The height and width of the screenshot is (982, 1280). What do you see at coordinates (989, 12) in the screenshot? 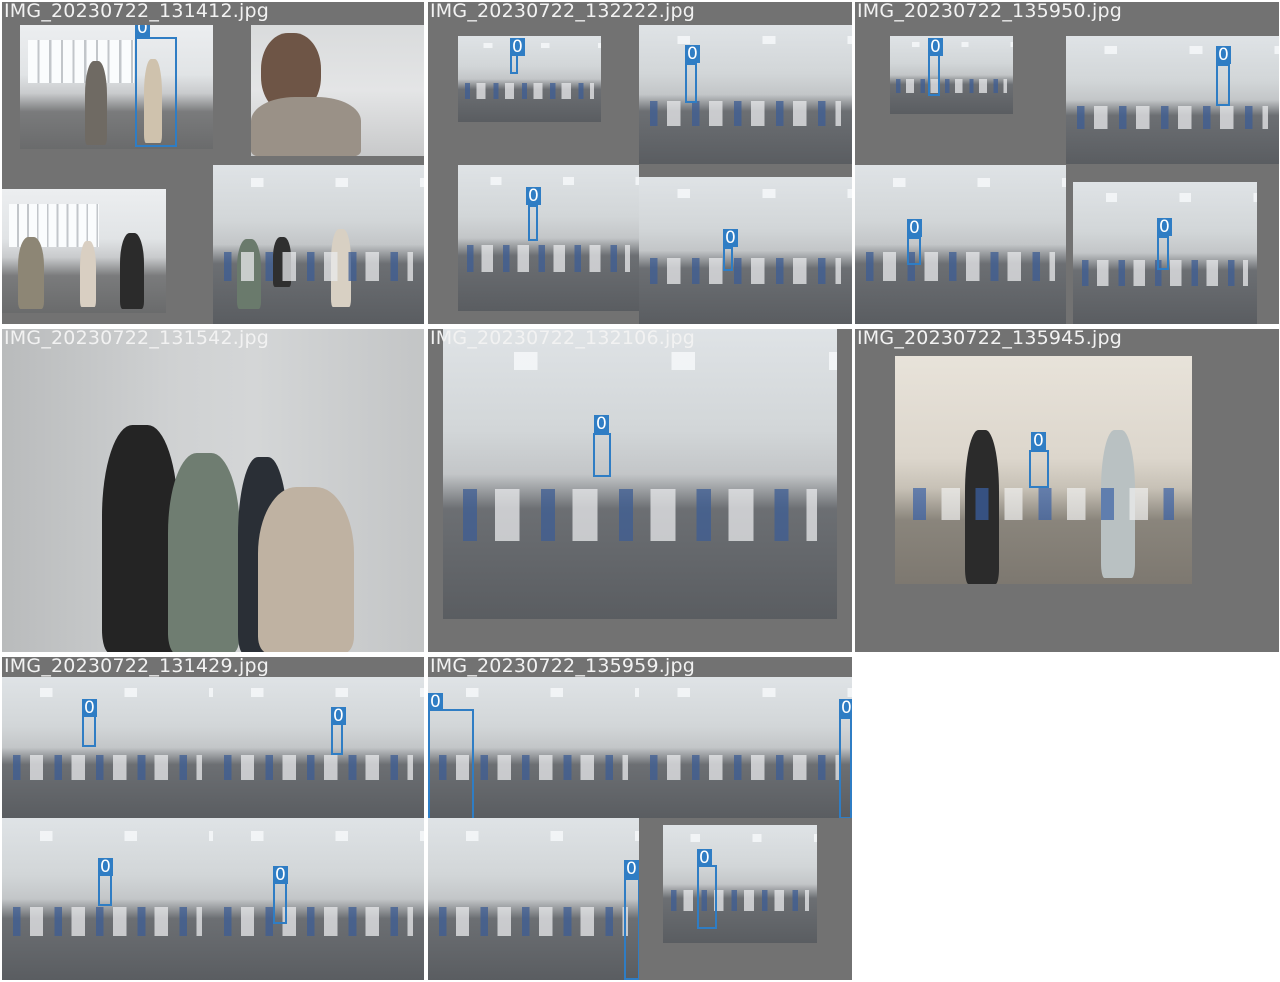
I see `image-filename: IMG_20230722_135950.jpg` at bounding box center [989, 12].